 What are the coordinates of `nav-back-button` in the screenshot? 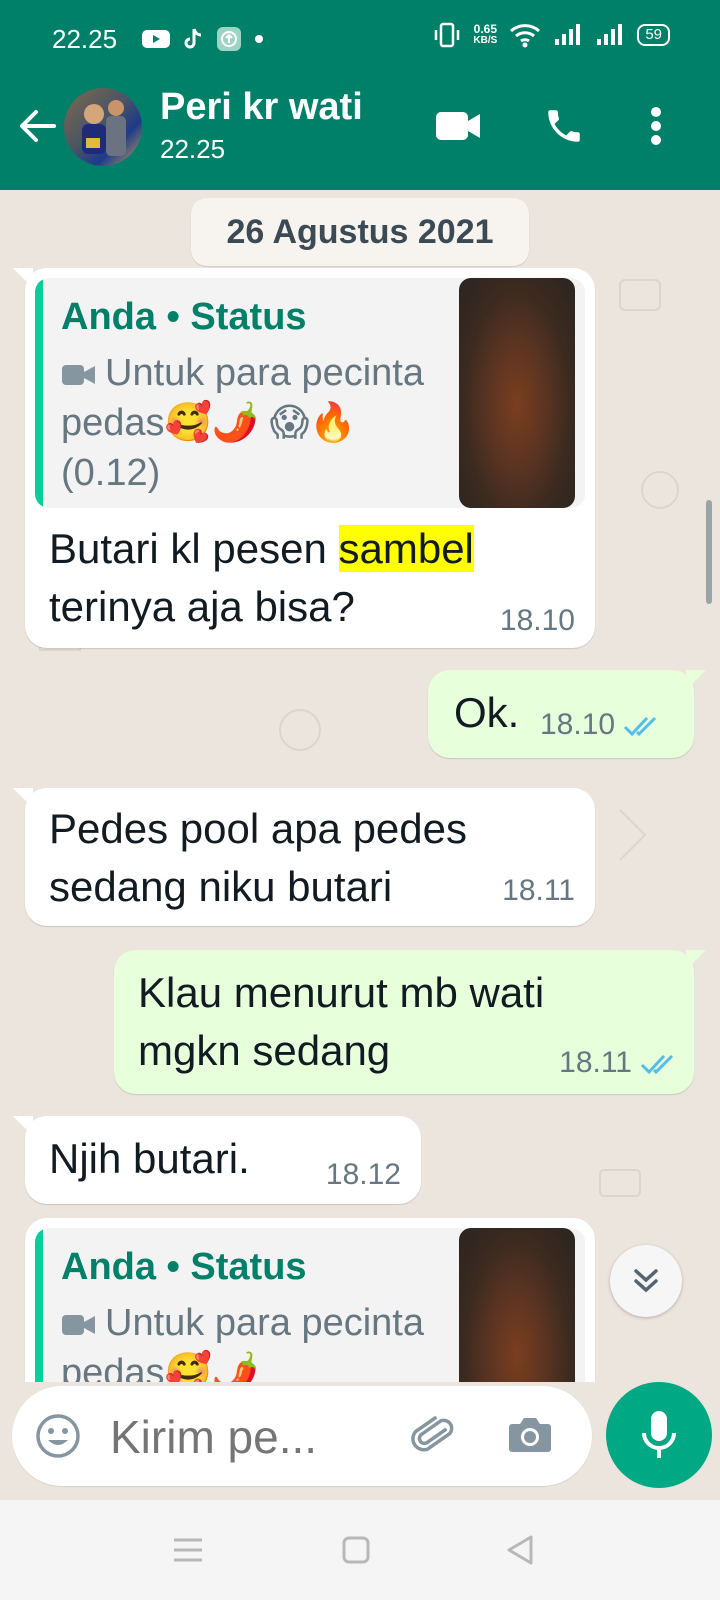 It's located at (520, 1550).